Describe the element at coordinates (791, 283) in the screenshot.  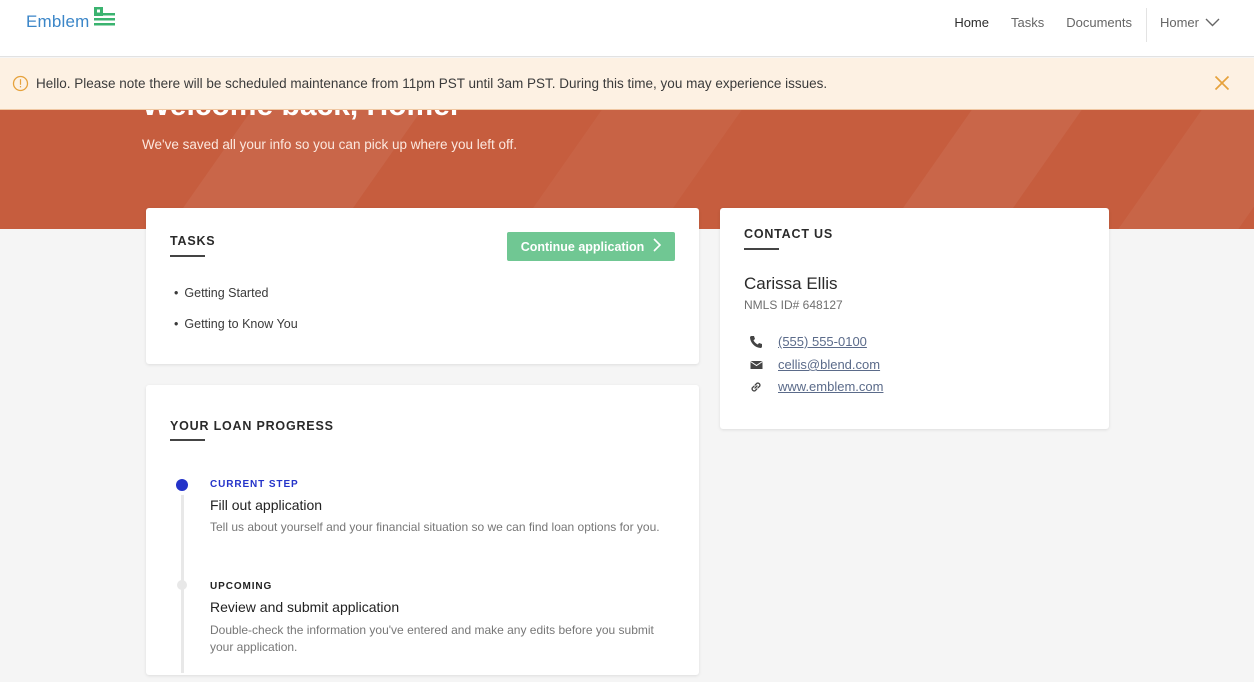
I see `contact-name: Carissa Ellis` at that location.